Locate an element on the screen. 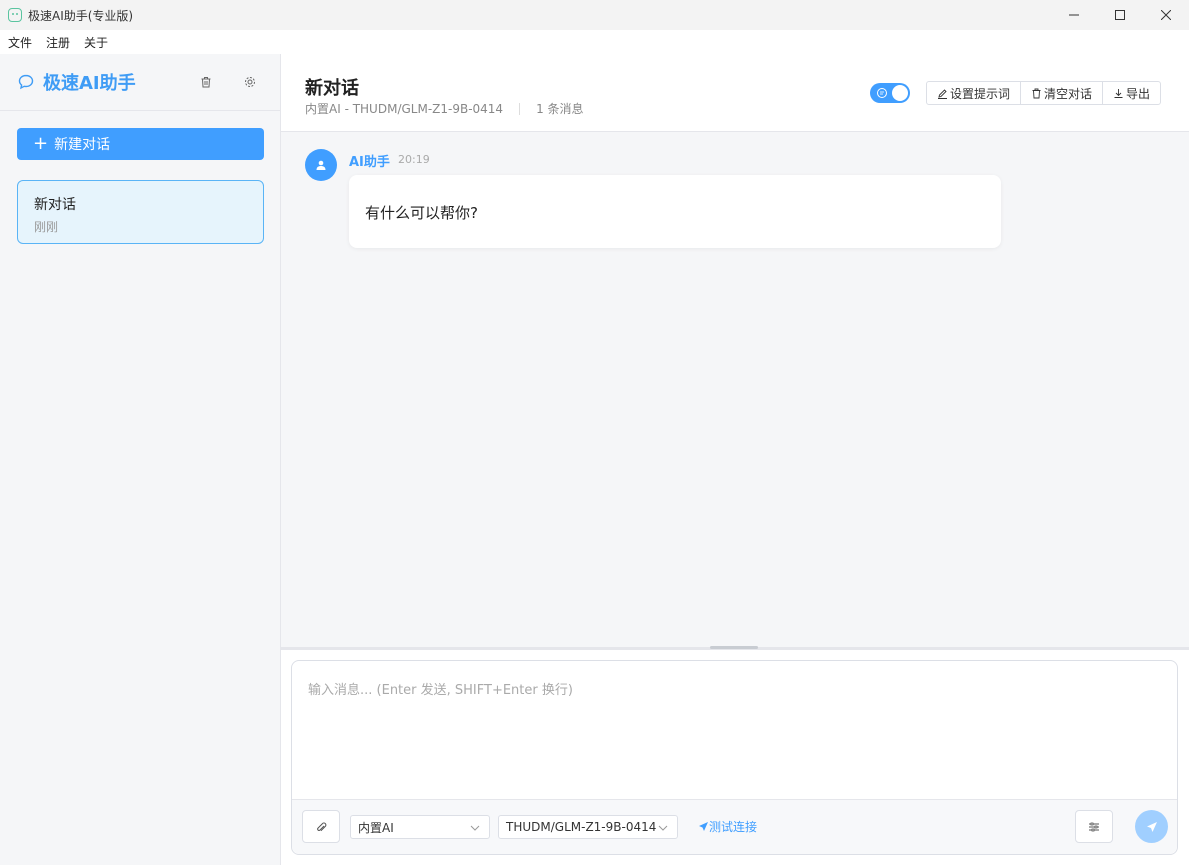 This screenshot has height=865, width=1189. window-controls is located at coordinates (1120, 15).